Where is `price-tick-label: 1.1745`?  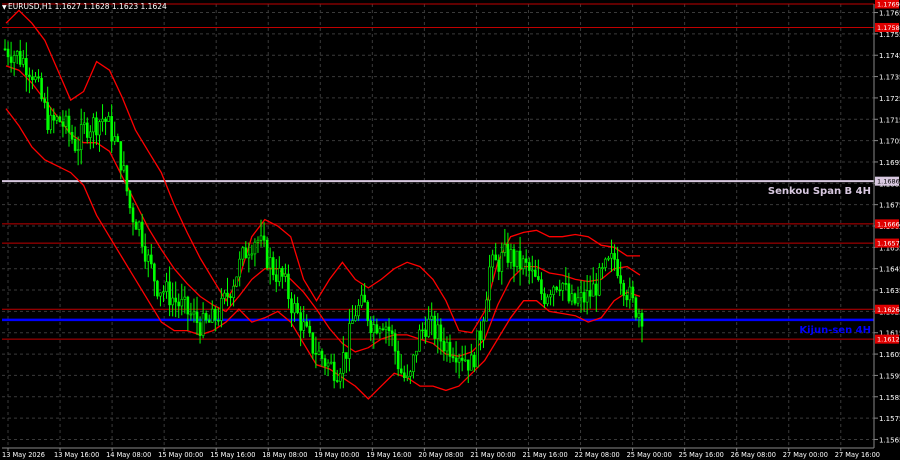
price-tick-label: 1.1745 is located at coordinates (889, 56).